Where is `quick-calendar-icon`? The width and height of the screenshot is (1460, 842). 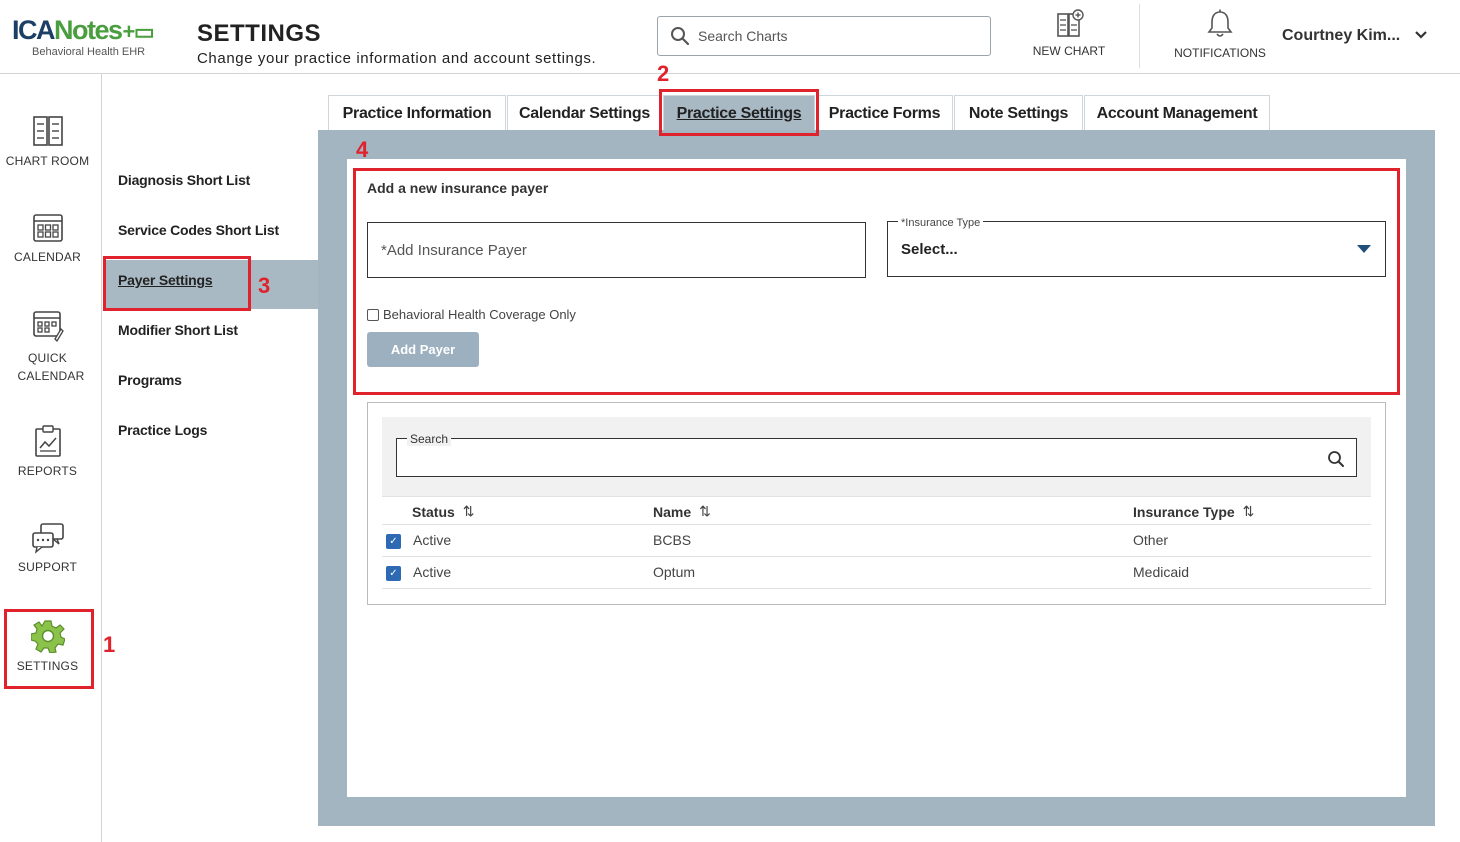
quick-calendar-icon is located at coordinates (48, 327).